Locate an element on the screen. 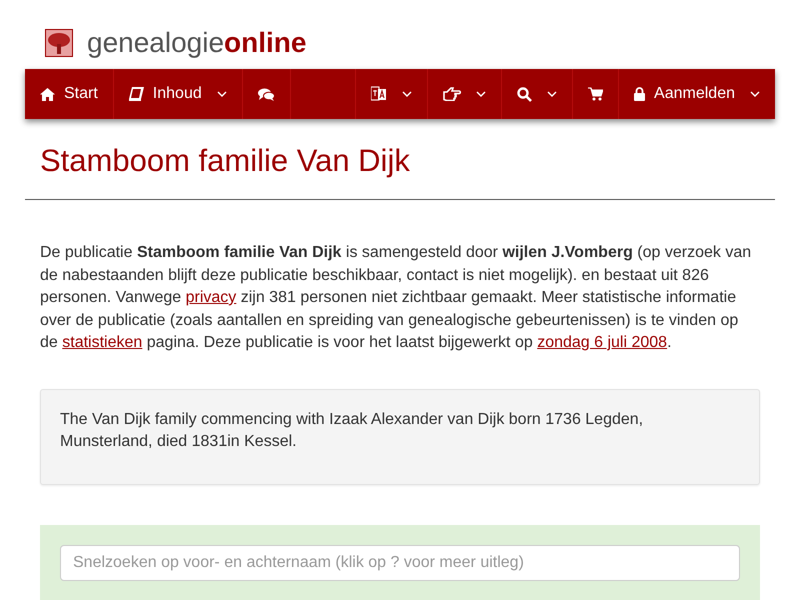 The image size is (800, 600). text-link: zondag 6 juli 2008 is located at coordinates (602, 342).